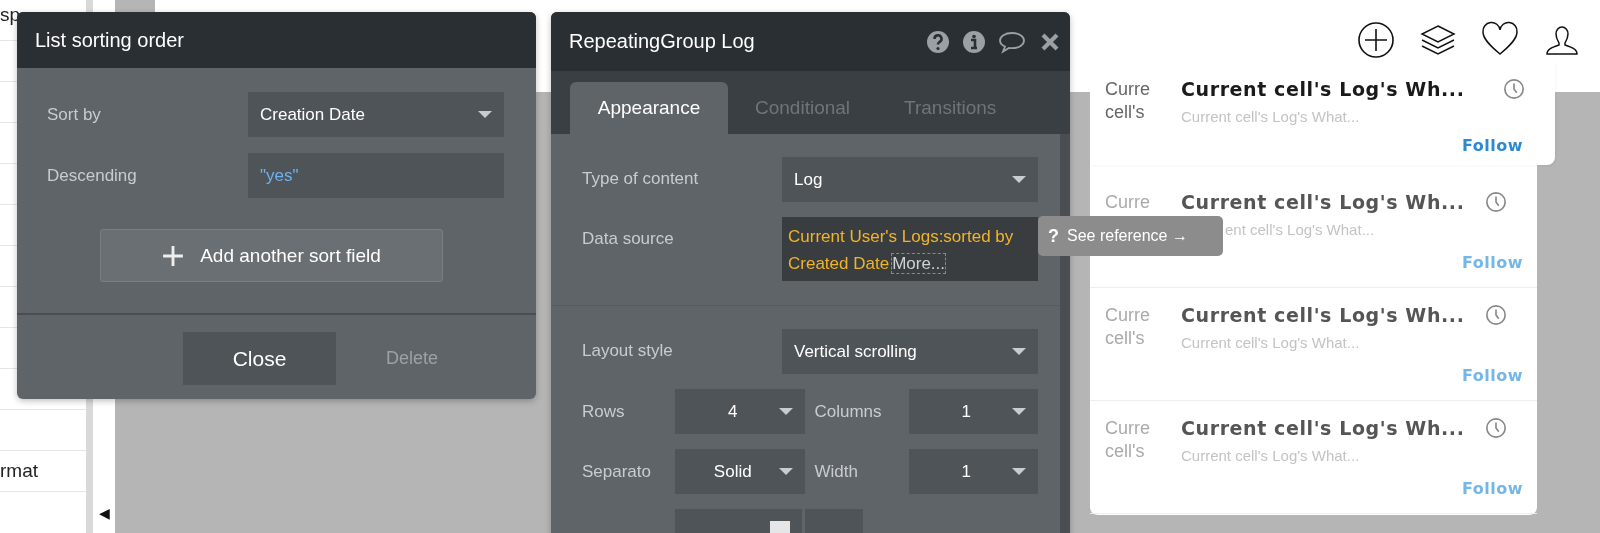 This screenshot has height=533, width=1600. Describe the element at coordinates (740, 471) in the screenshot. I see `dropdown-field: Solid` at that location.